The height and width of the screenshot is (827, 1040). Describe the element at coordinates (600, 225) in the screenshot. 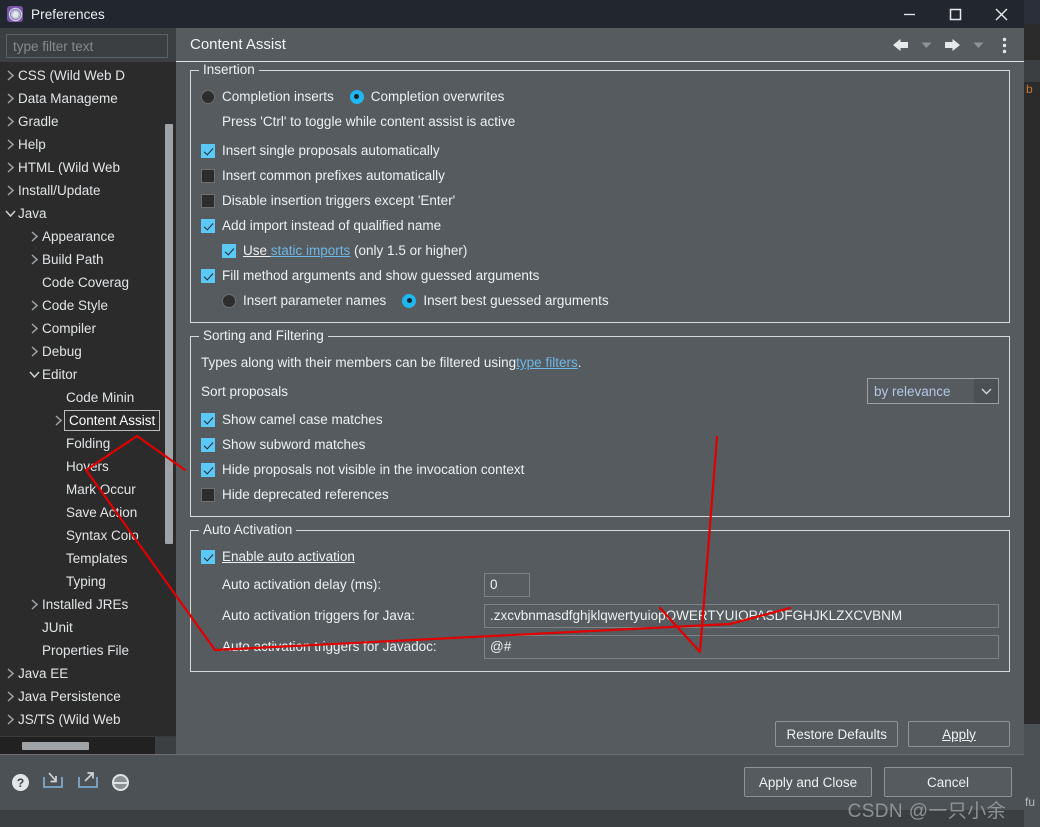

I see `add-import-row: Add import instead of qualified name` at that location.